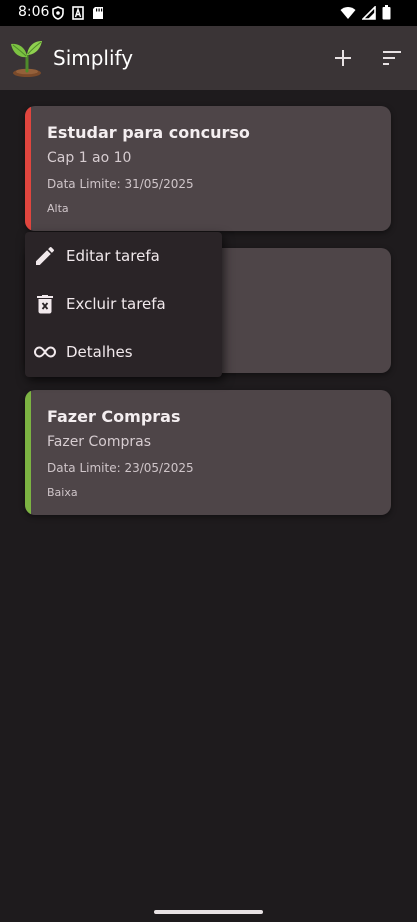  Describe the element at coordinates (34, 12) in the screenshot. I see `status-time: 8:06` at that location.